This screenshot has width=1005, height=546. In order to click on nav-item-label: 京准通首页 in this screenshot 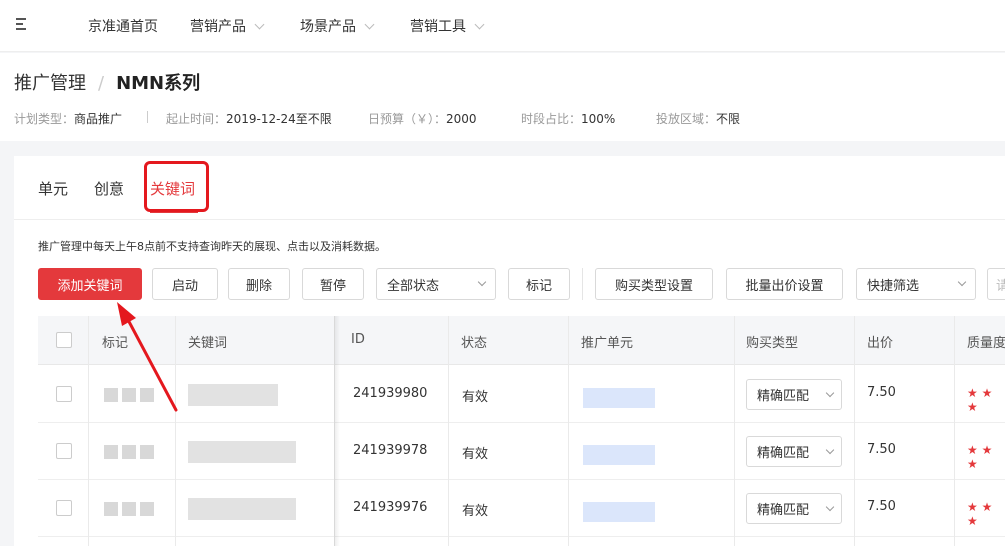, I will do `click(123, 27)`.